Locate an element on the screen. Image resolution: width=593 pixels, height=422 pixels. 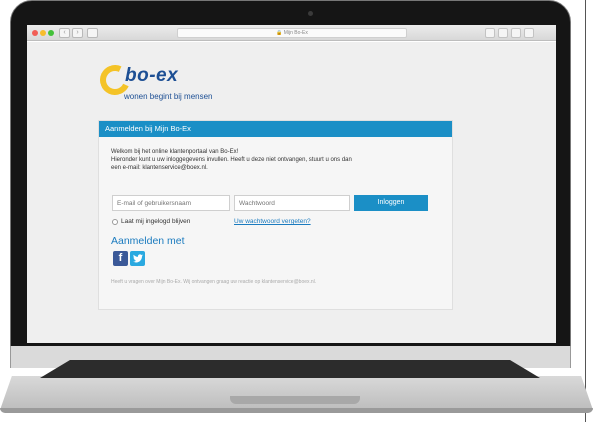
intro-line-3: een e-mail: klantenservice@boex.nl. is located at coordinates (159, 168).